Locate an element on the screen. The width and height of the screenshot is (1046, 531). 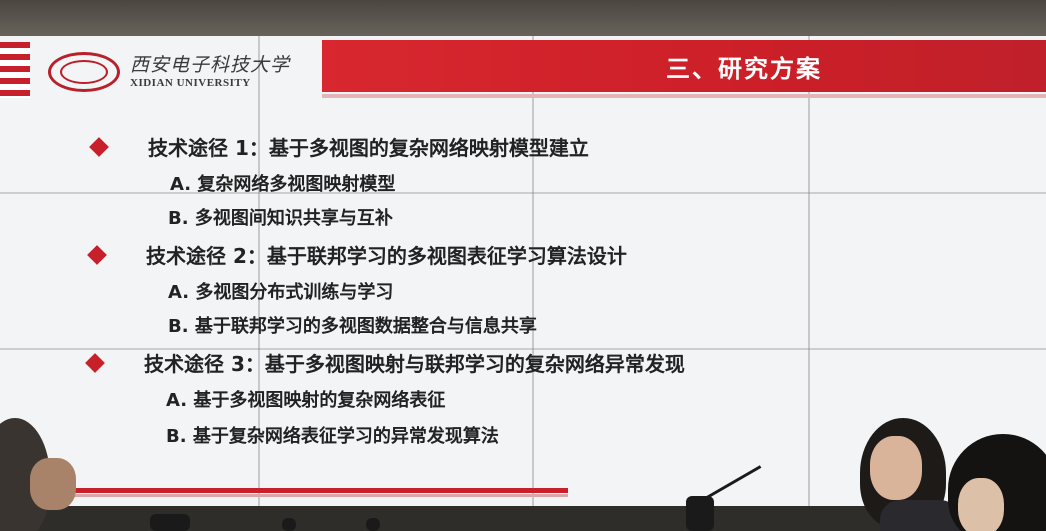
university-seal-icon is located at coordinates (84, 72).